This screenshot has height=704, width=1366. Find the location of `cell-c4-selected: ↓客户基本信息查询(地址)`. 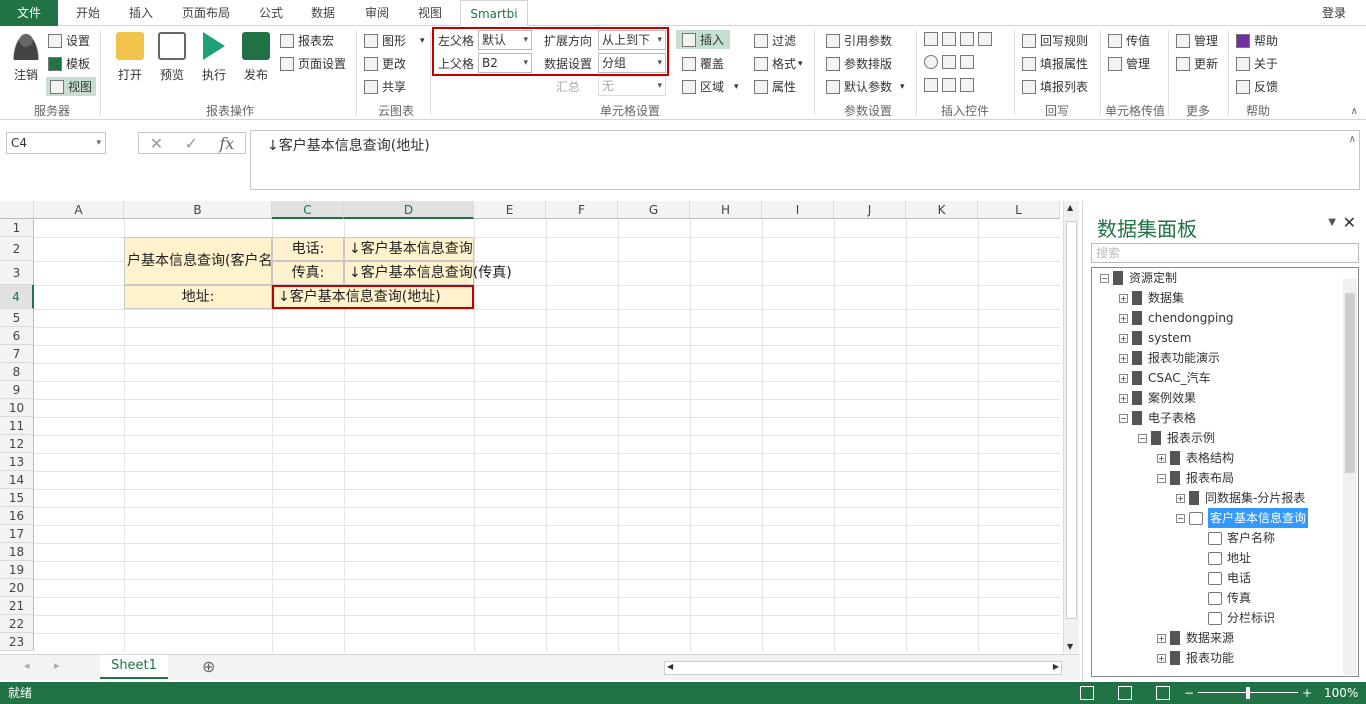

cell-c4-selected: ↓客户基本信息查询(地址) is located at coordinates (373, 297).